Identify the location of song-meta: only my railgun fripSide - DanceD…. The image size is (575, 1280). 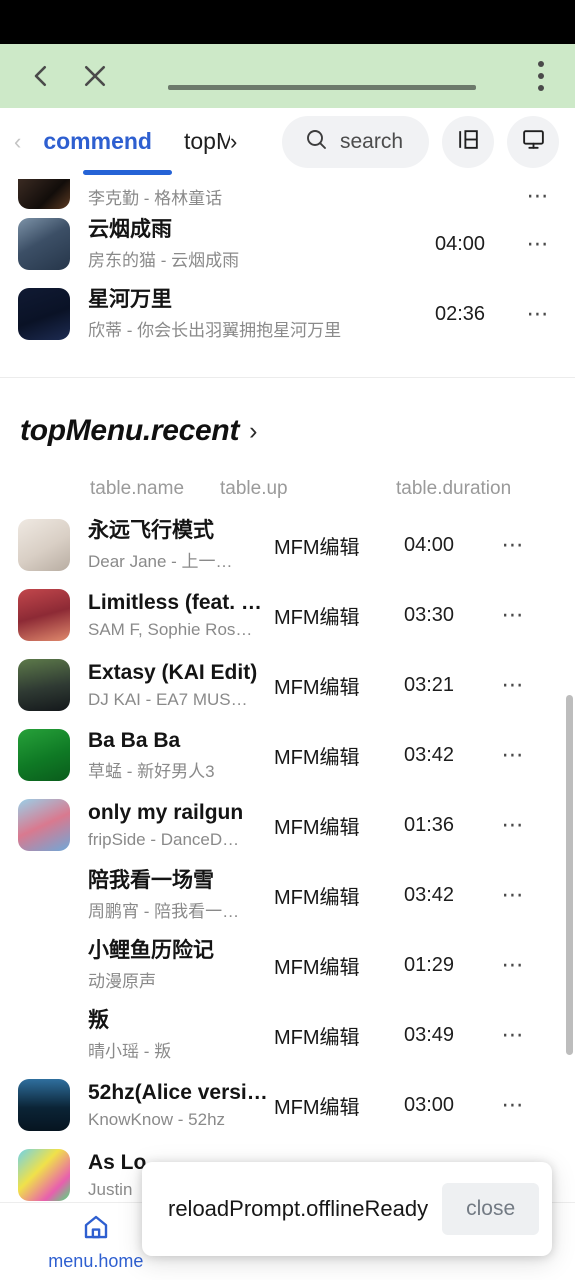
(181, 824).